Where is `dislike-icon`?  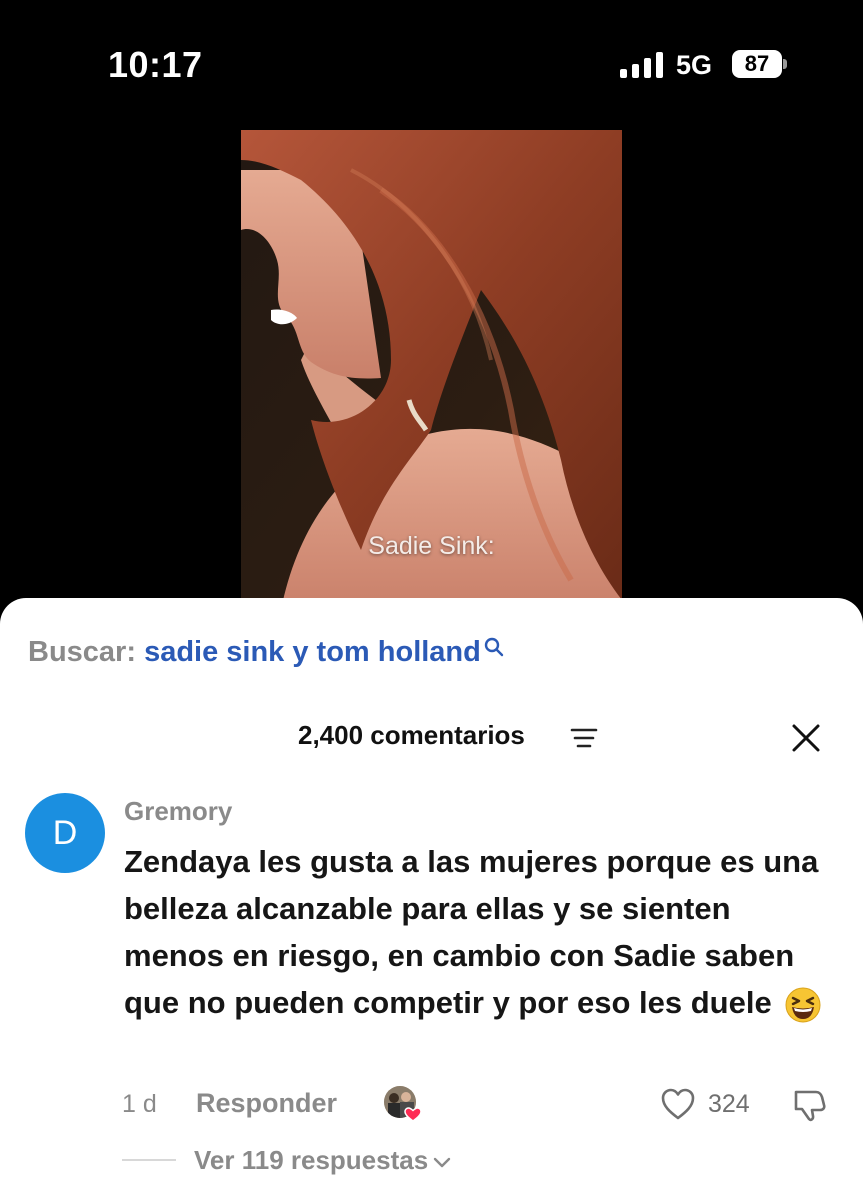
dislike-icon is located at coordinates (810, 1105).